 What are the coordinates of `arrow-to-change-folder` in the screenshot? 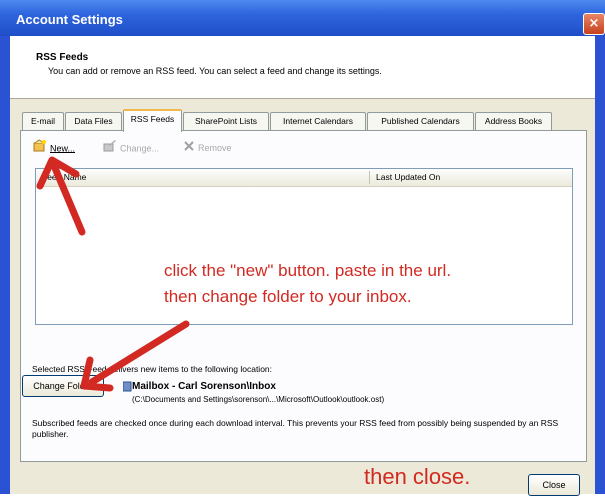 It's located at (135, 356).